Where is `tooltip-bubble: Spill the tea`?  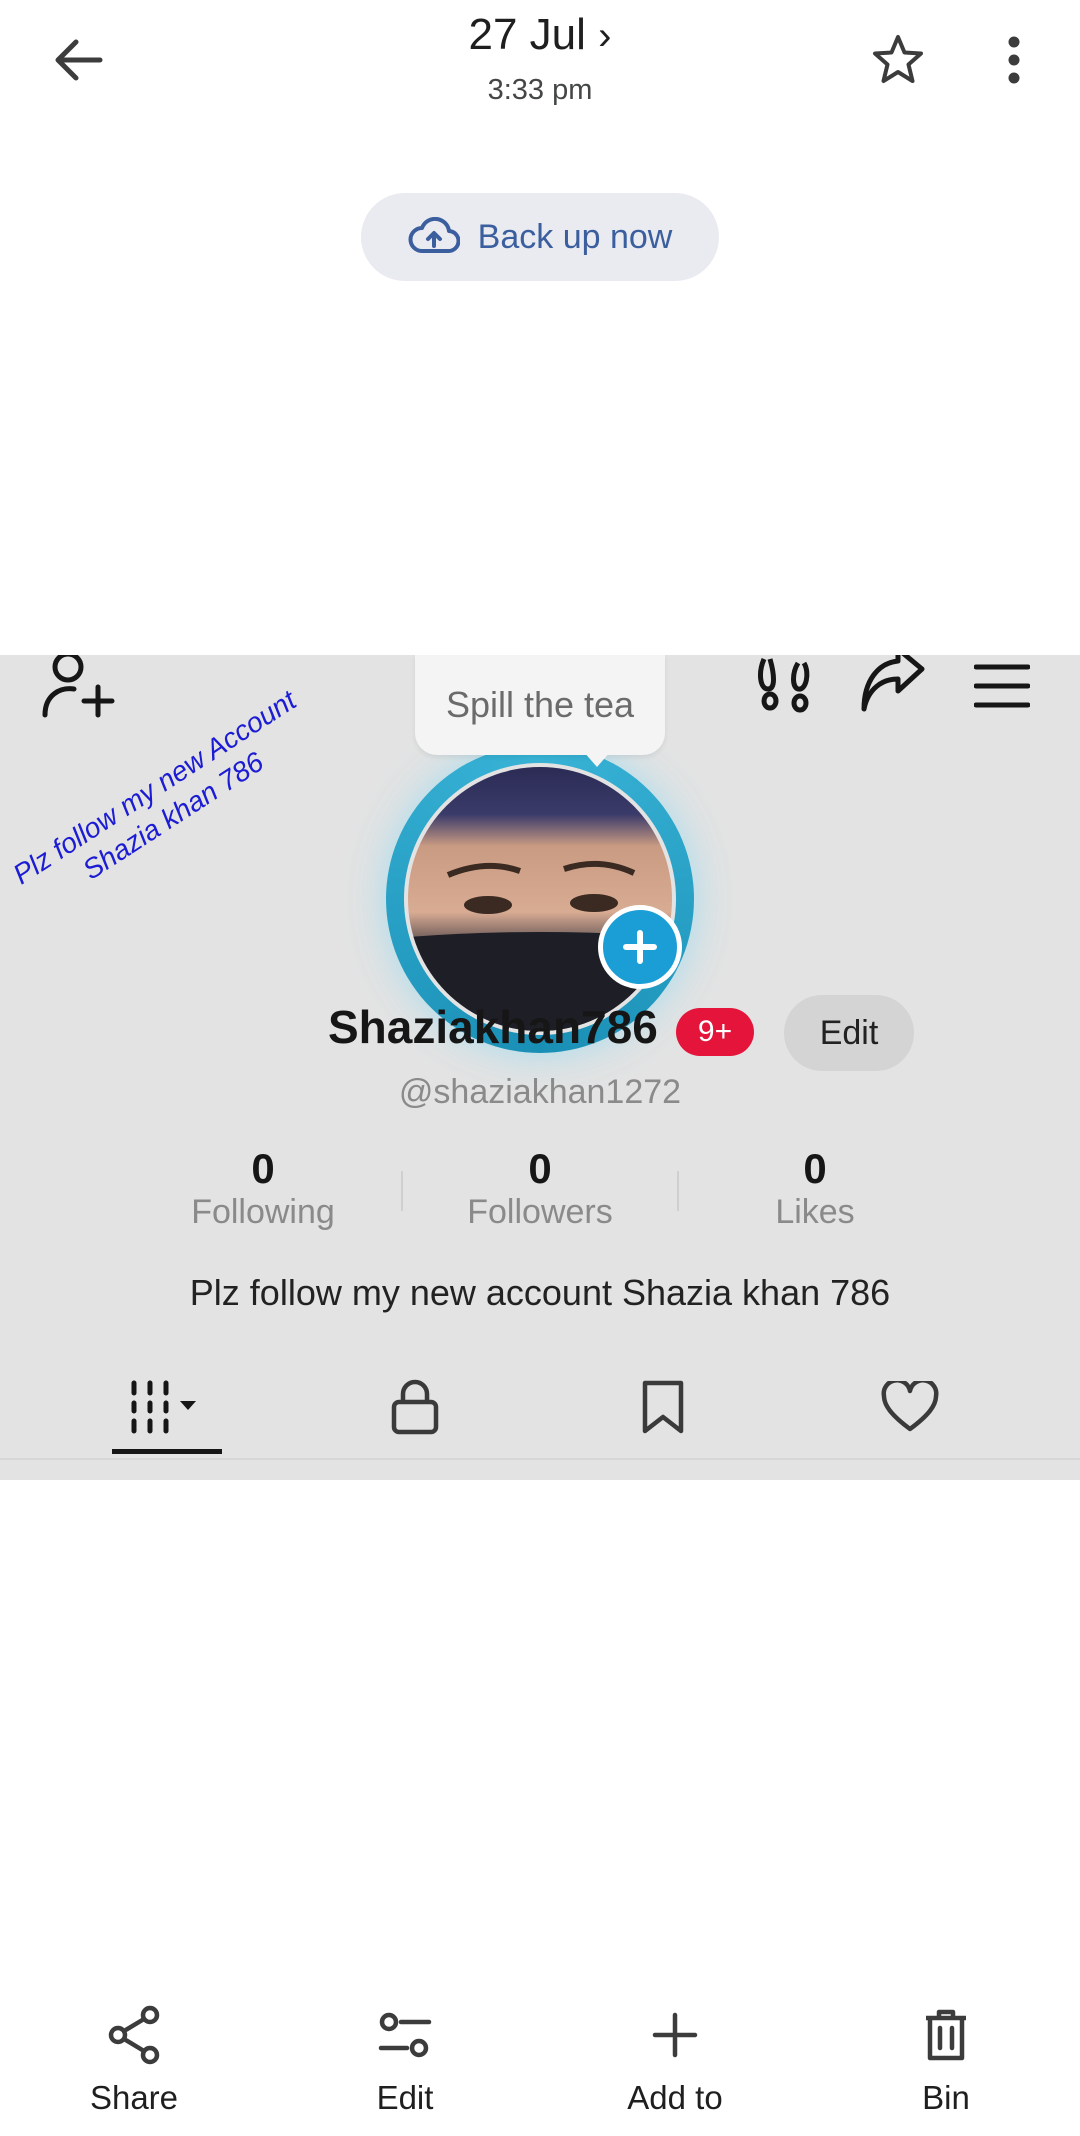 tooltip-bubble: Spill the tea is located at coordinates (540, 705).